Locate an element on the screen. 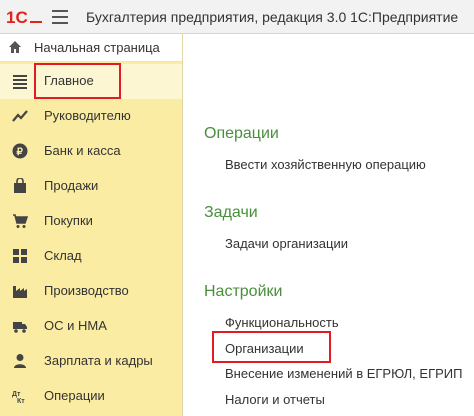 The height and width of the screenshot is (416, 474). sidebar-item-label: Продажи is located at coordinates (71, 185).